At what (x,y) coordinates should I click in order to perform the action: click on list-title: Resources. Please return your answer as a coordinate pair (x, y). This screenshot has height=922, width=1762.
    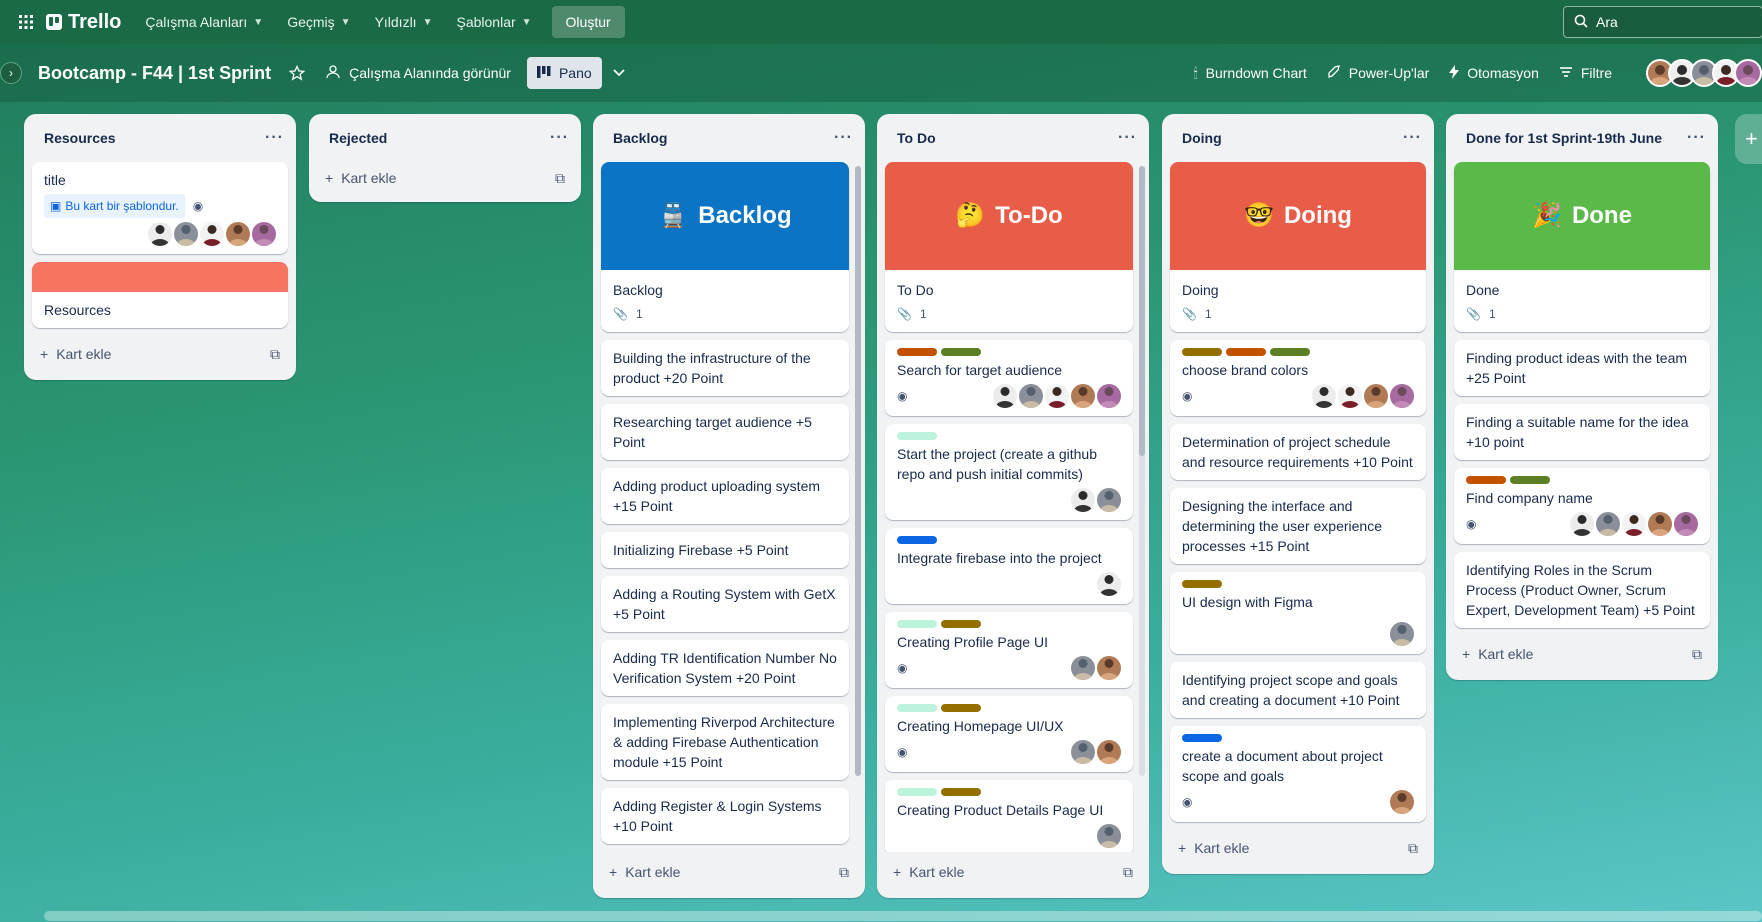
    Looking at the image, I should click on (80, 138).